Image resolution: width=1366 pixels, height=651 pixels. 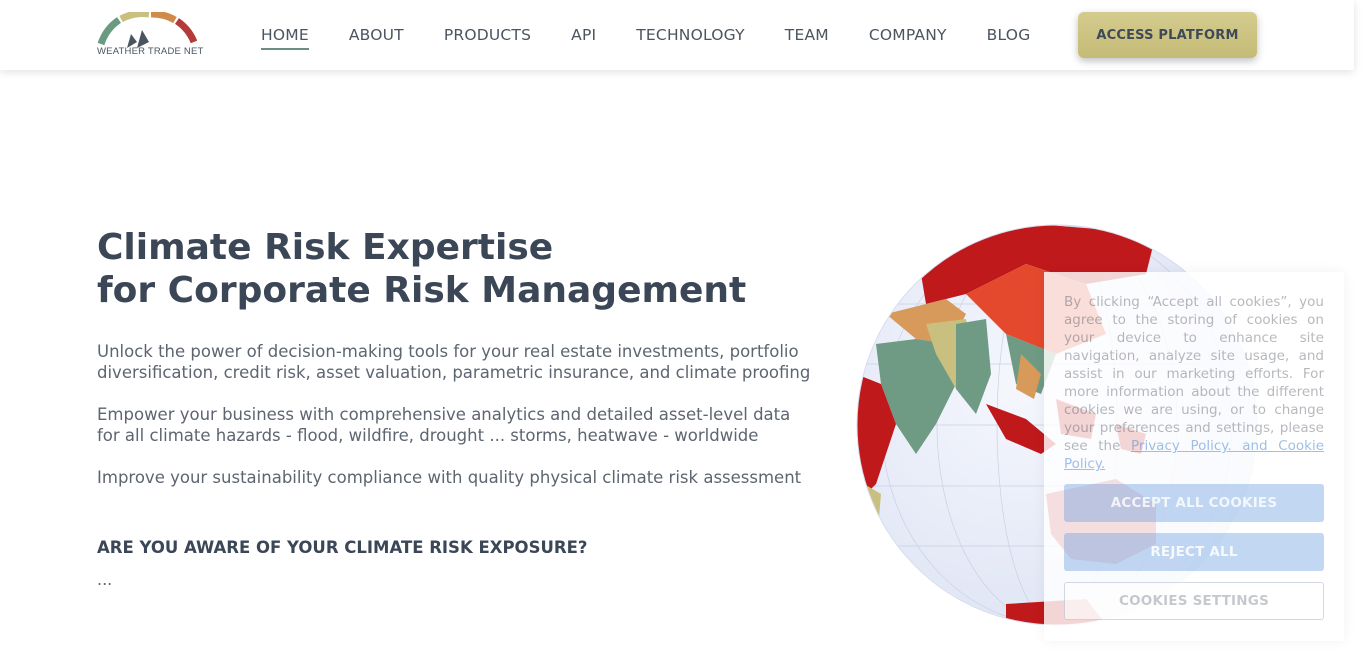 I want to click on nav-technology: TECHNOLOGY, so click(x=690, y=35).